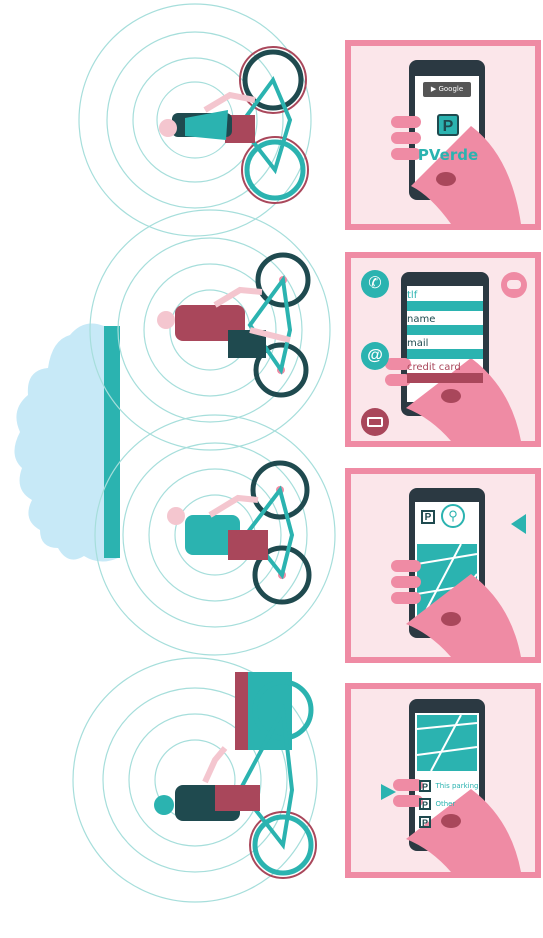 Image resolution: width=543 pixels, height=938 pixels. What do you see at coordinates (514, 285) in the screenshot?
I see `speech-bubble-icon` at bounding box center [514, 285].